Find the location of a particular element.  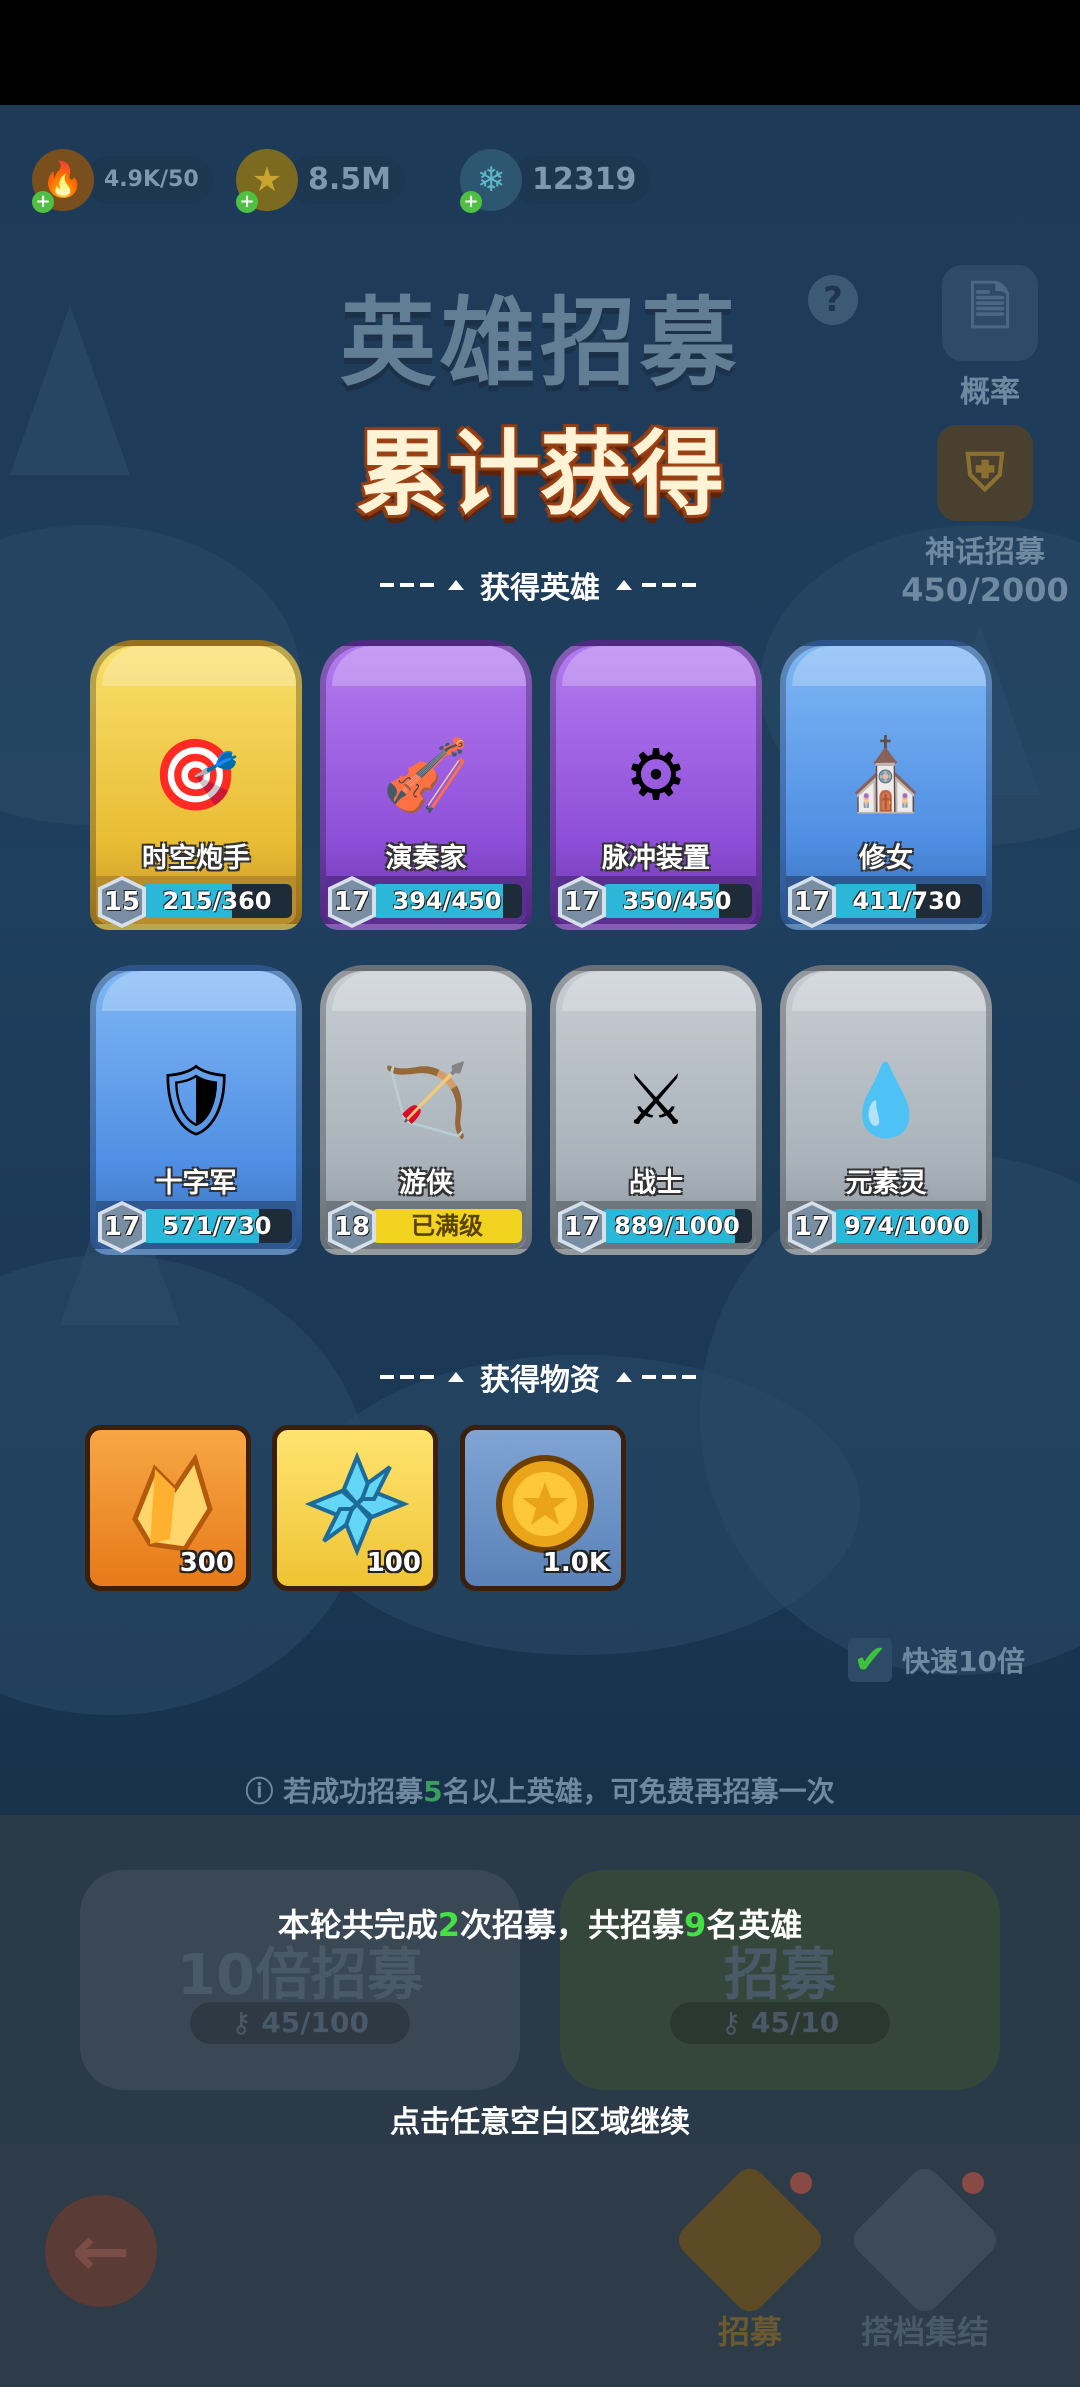

item-crystal-flower: 100 is located at coordinates (355, 1508).